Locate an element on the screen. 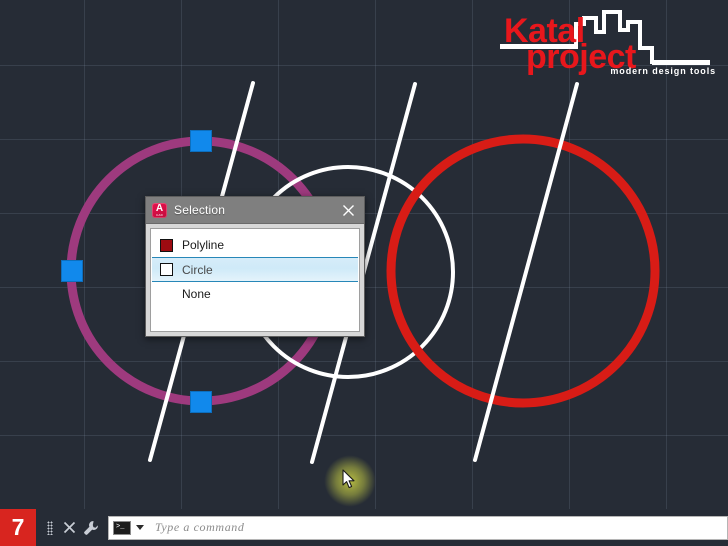 Image resolution: width=728 pixels, height=546 pixels. dialog-title: Selection is located at coordinates (200, 210).